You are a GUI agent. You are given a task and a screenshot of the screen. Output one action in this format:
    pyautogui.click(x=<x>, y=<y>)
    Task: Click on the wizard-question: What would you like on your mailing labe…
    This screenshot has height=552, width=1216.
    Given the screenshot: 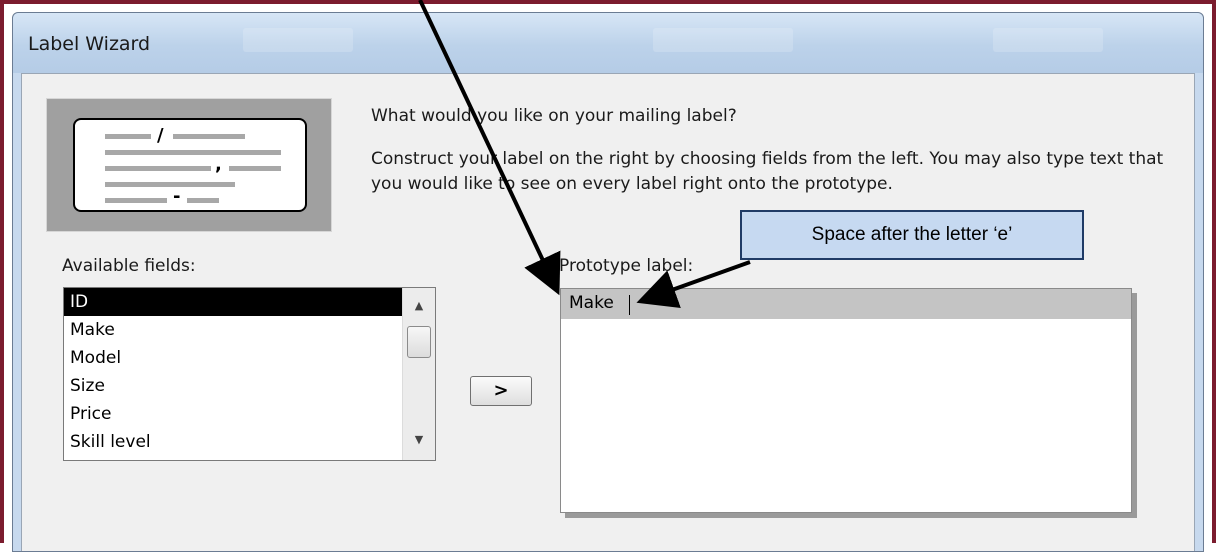 What is the action you would take?
    pyautogui.click(x=554, y=116)
    